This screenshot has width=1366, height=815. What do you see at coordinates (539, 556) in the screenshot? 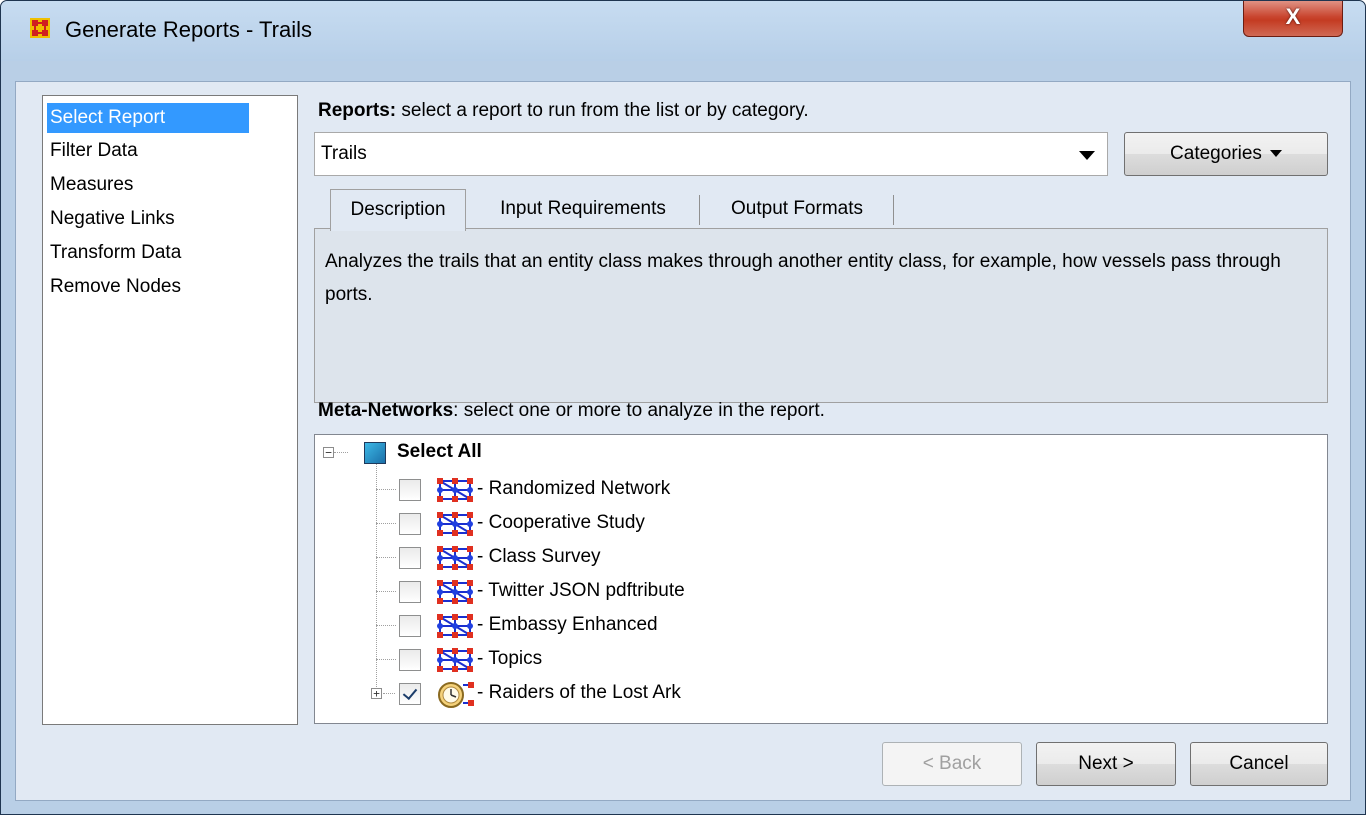
I see `meta-network-label: - Class Survey` at bounding box center [539, 556].